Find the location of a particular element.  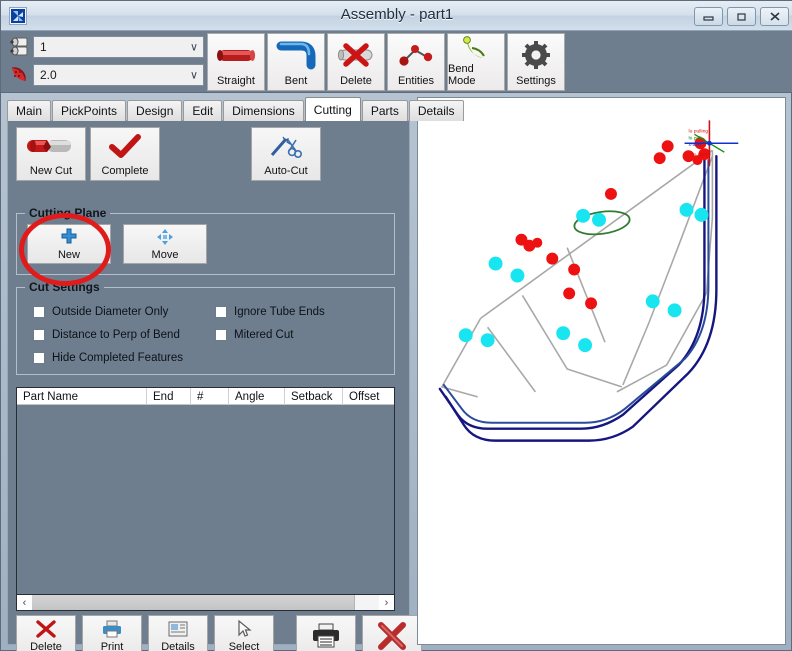

tab-details: Details is located at coordinates (436, 110).